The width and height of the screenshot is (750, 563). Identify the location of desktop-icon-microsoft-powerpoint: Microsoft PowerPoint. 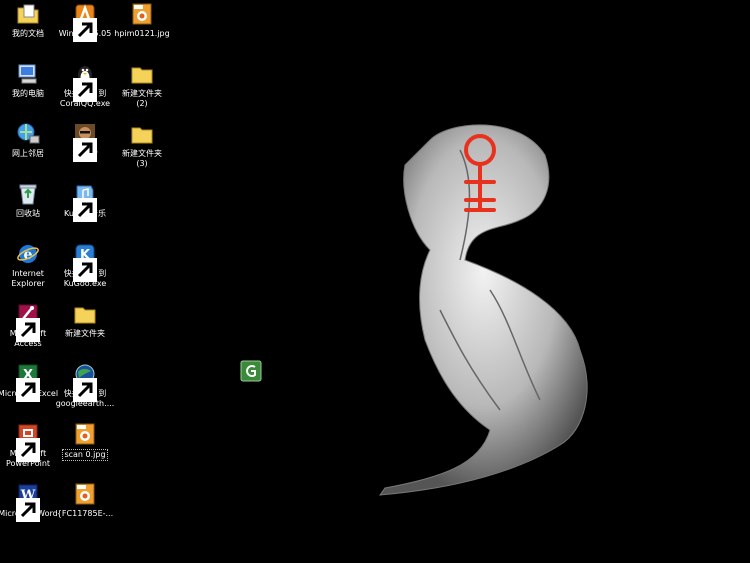
(29, 445).